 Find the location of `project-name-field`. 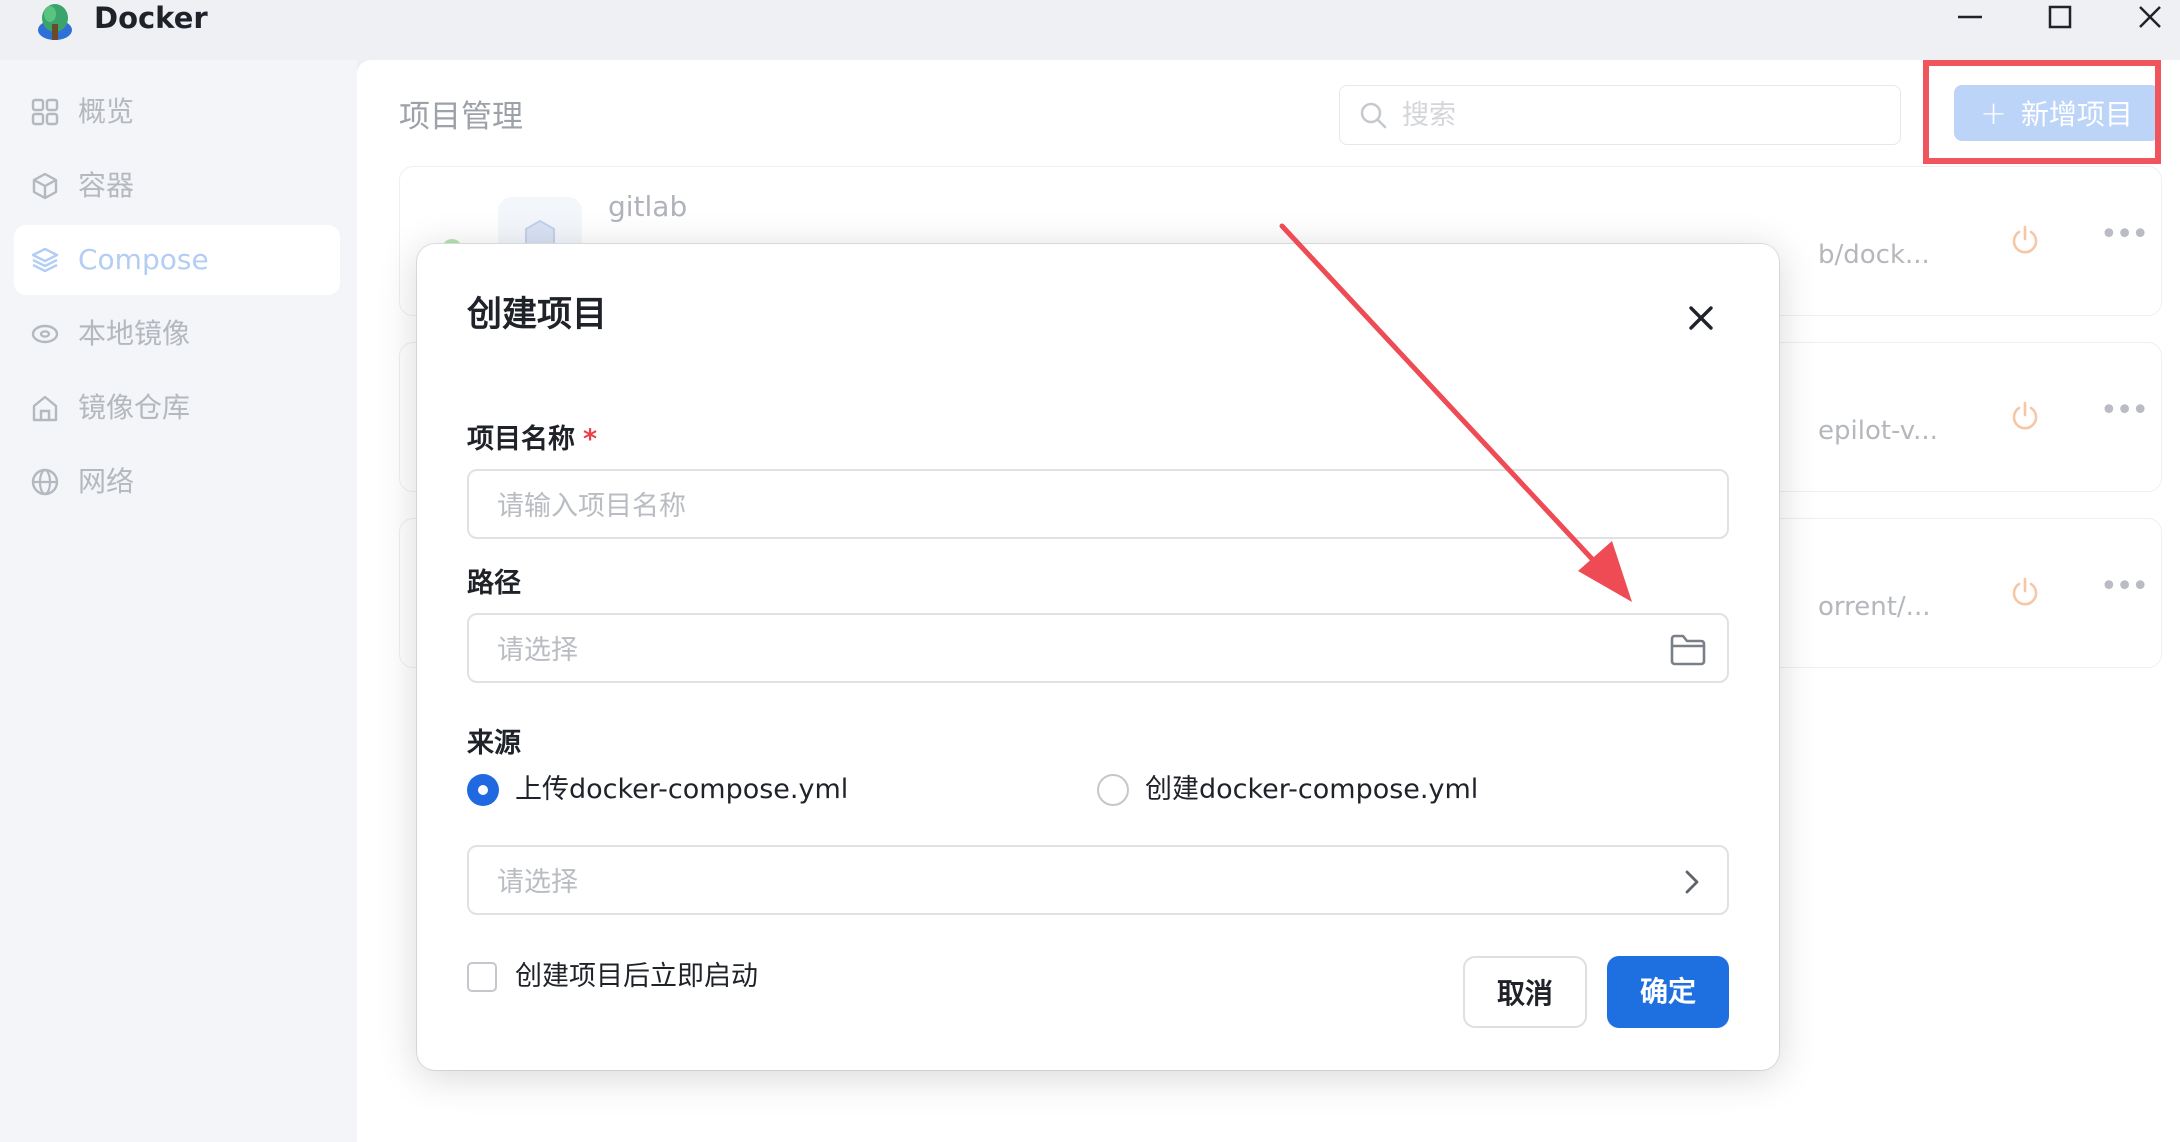

project-name-field is located at coordinates (1098, 504).